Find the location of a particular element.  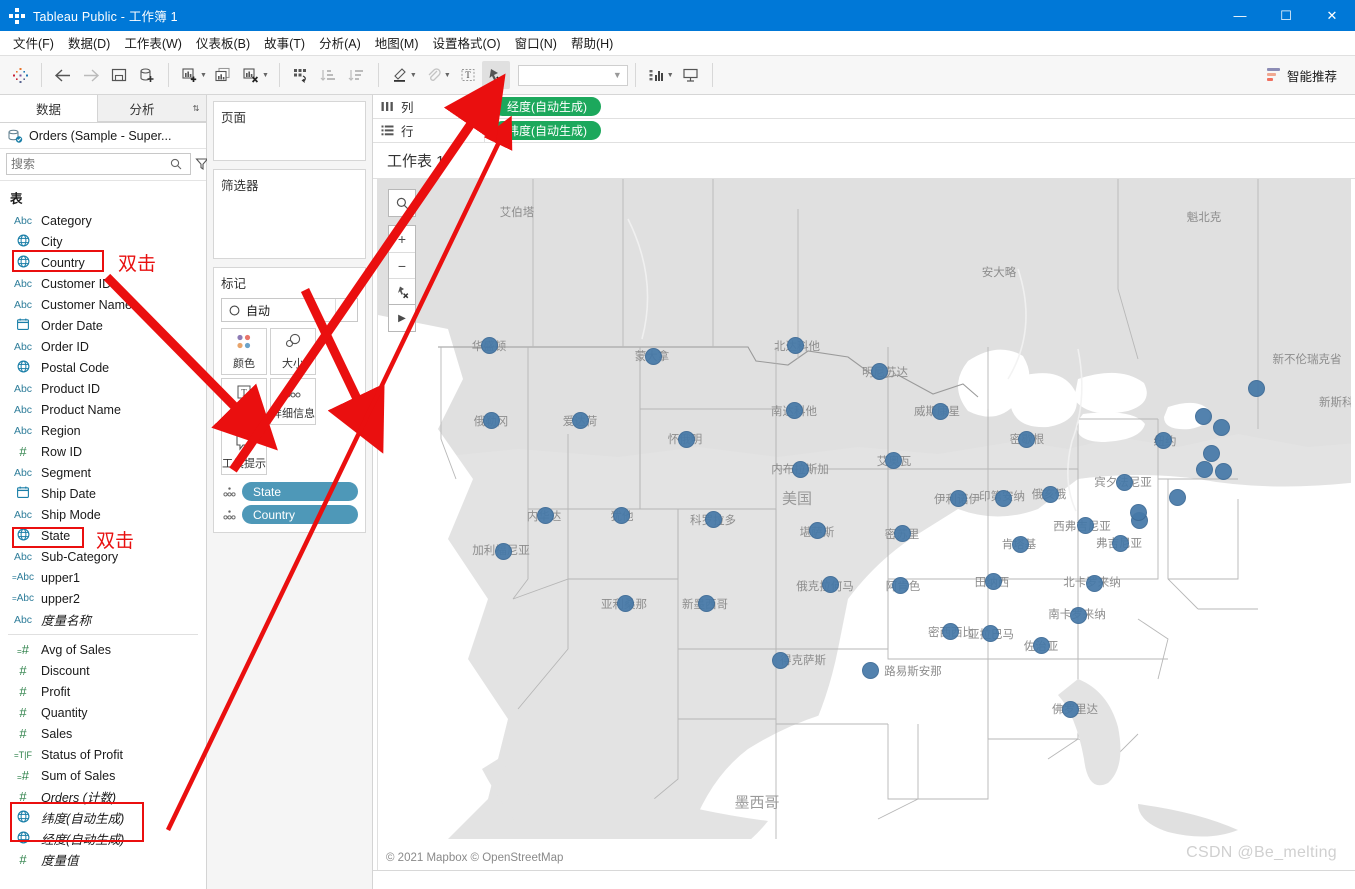

field-item: 经度(自动生成) is located at coordinates (103, 838).